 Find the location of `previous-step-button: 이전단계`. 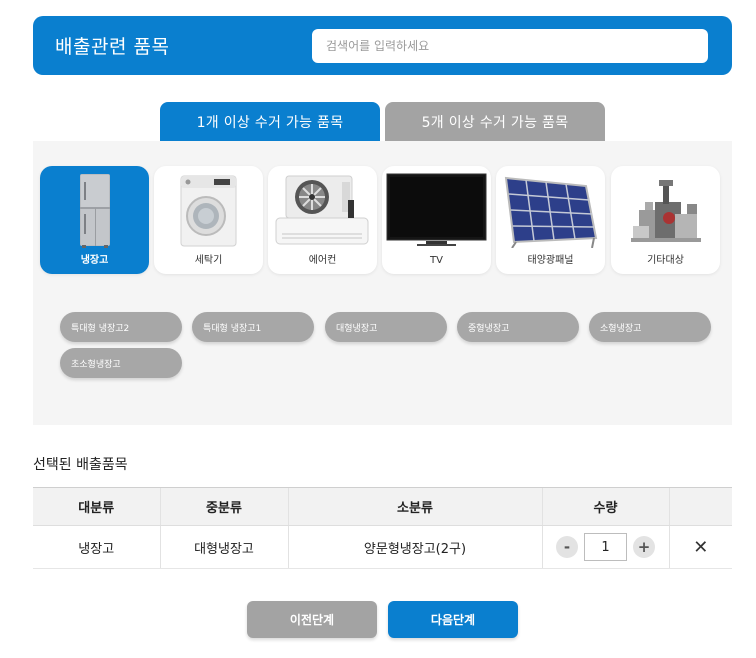

previous-step-button: 이전단계 is located at coordinates (312, 619).